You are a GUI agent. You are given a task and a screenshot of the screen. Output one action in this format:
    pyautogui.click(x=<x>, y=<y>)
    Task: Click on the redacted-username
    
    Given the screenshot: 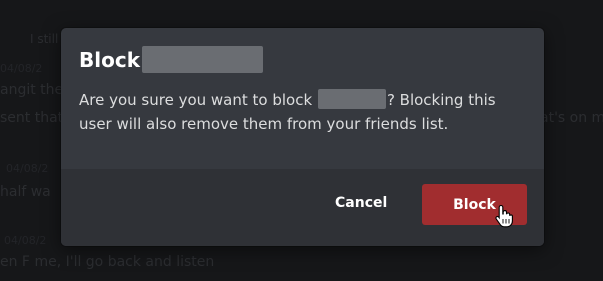 What is the action you would take?
    pyautogui.click(x=202, y=59)
    